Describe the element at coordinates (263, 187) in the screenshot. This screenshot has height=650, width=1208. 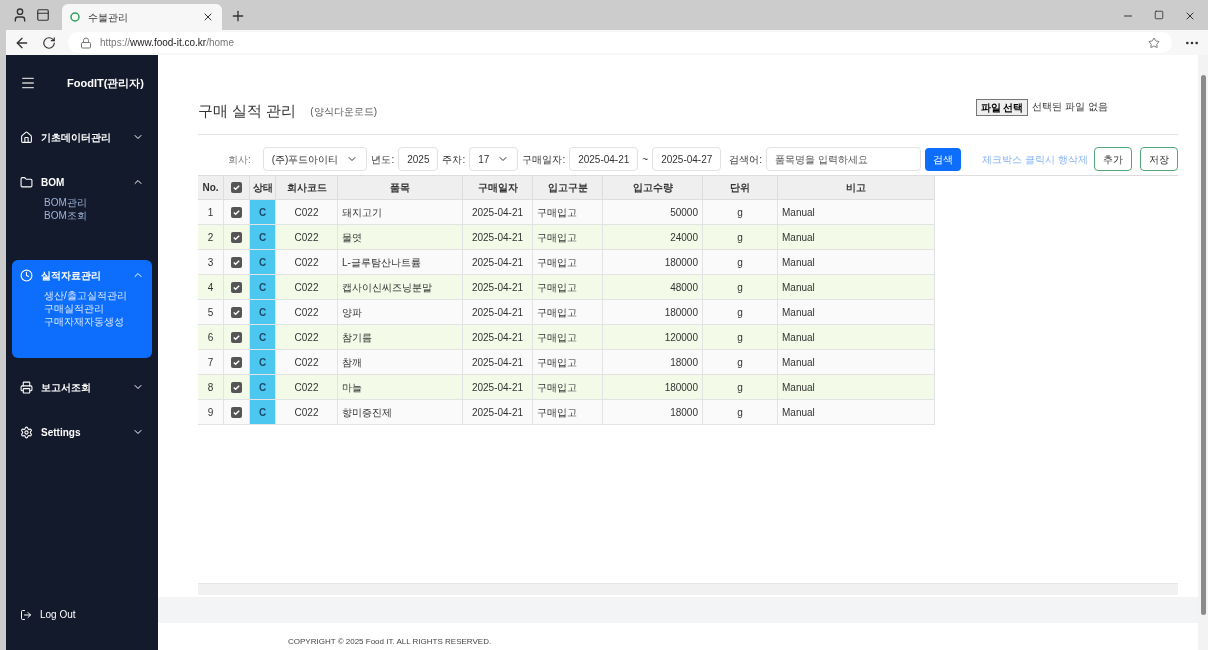
I see `column-header: 상태` at that location.